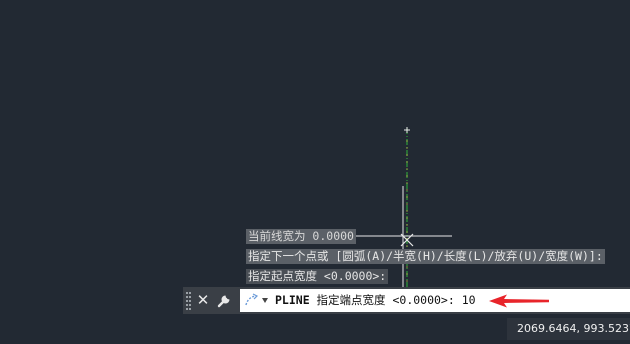 The width and height of the screenshot is (630, 344). What do you see at coordinates (568, 329) in the screenshot?
I see `coordinate-readout: 2069.6464, 993.5237` at bounding box center [568, 329].